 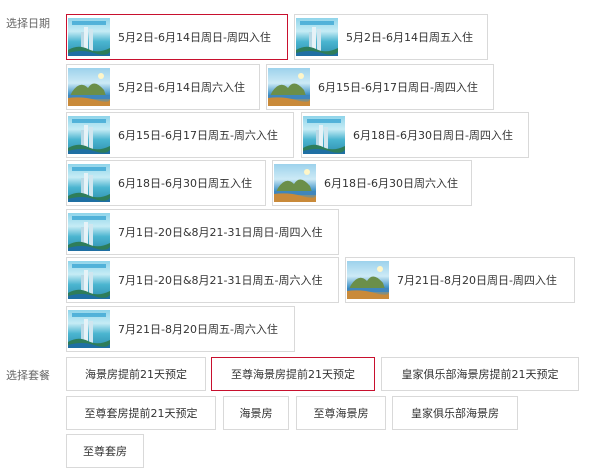 I want to click on date-option: 6月18日-6月30日周六入住, so click(x=372, y=183).